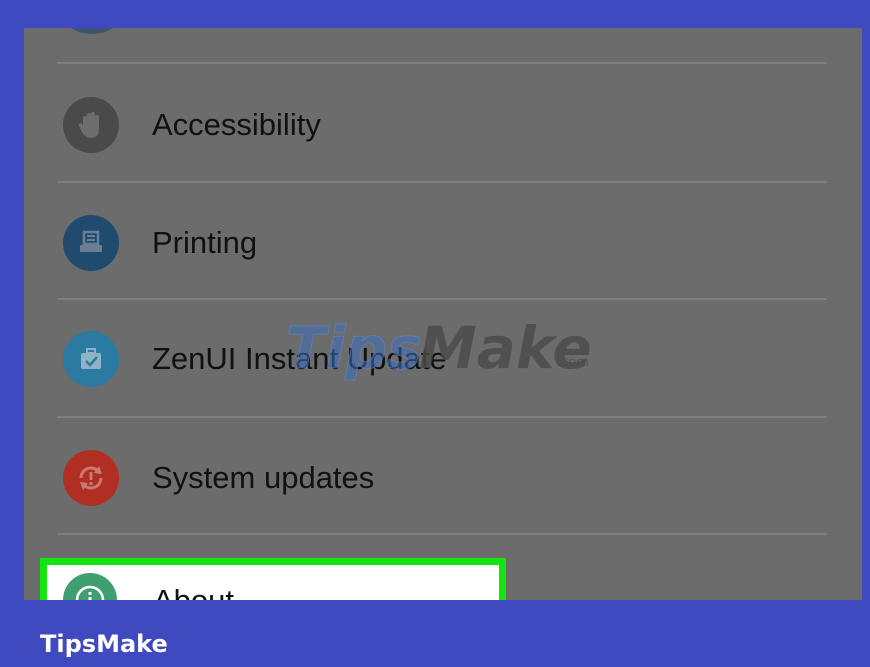 The height and width of the screenshot is (667, 870). Describe the element at coordinates (91, 243) in the screenshot. I see `printer-icon` at that location.